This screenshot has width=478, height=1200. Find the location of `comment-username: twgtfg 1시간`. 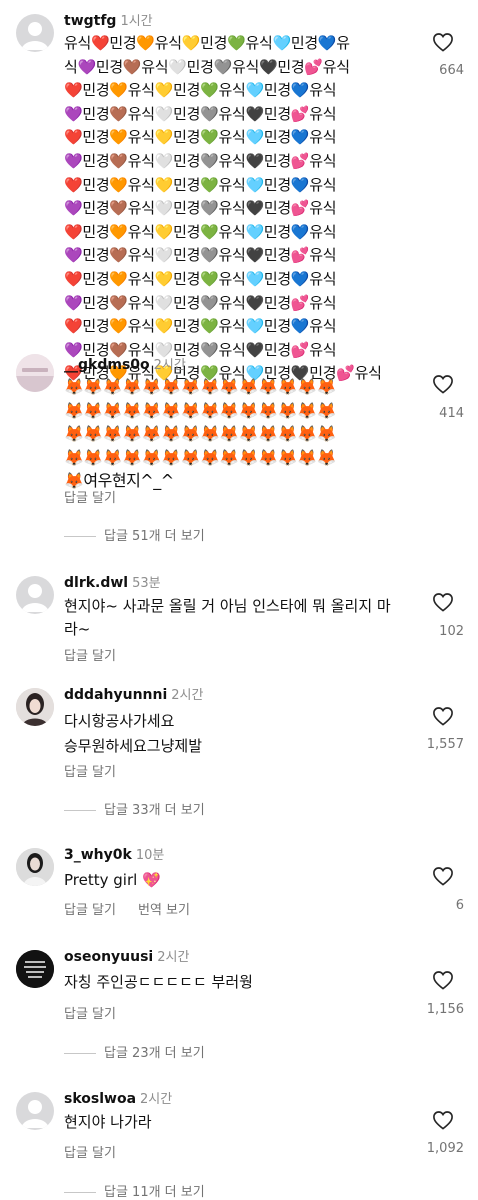

comment-username: twgtfg 1시간 is located at coordinates (108, 21).